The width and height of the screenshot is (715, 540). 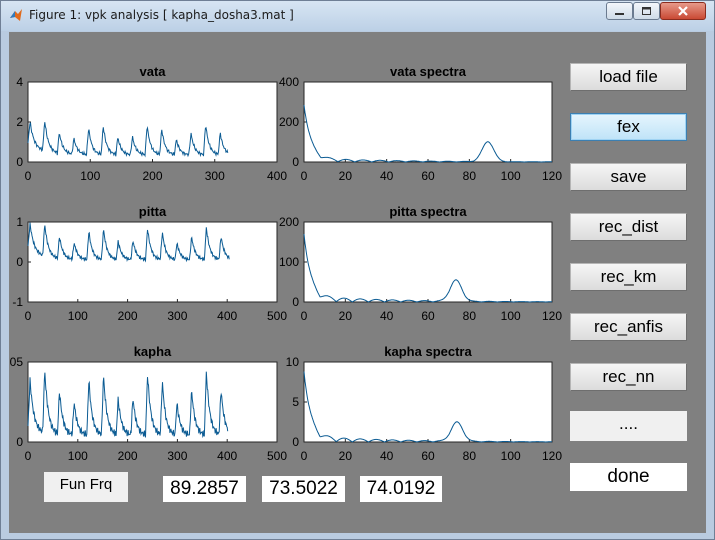 I want to click on maximize-icon, so click(x=646, y=11).